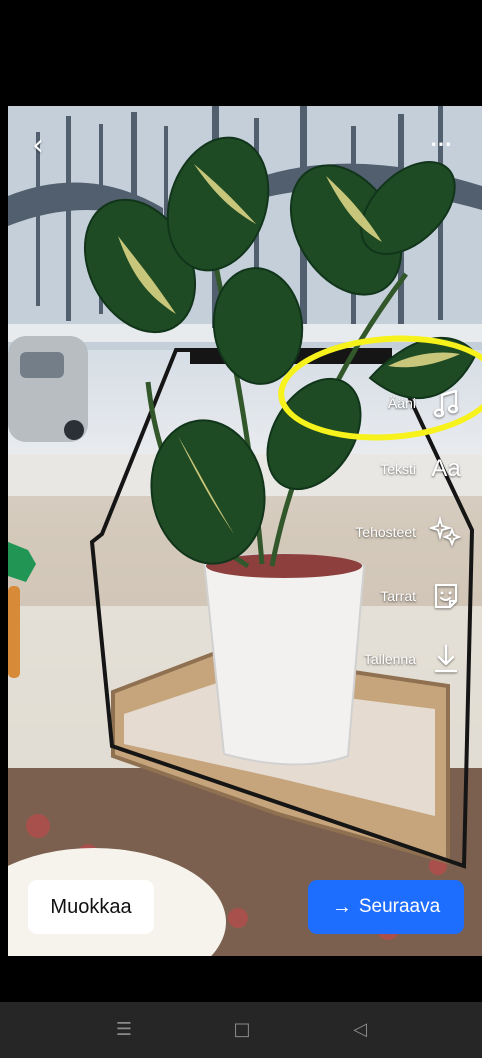 This screenshot has width=482, height=1058. I want to click on save-label: Tallenna, so click(389, 659).